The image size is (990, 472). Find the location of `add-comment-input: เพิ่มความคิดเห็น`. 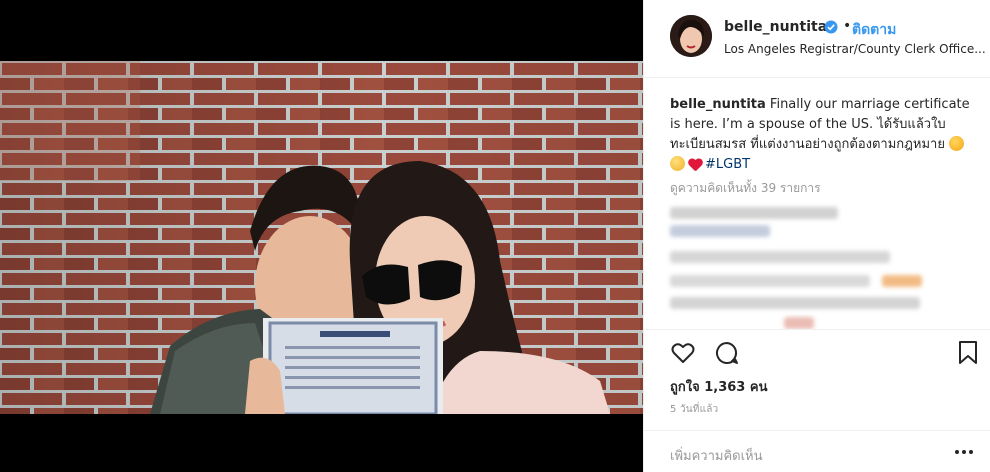

add-comment-input: เพิ่มความคิดเห็น is located at coordinates (716, 455).